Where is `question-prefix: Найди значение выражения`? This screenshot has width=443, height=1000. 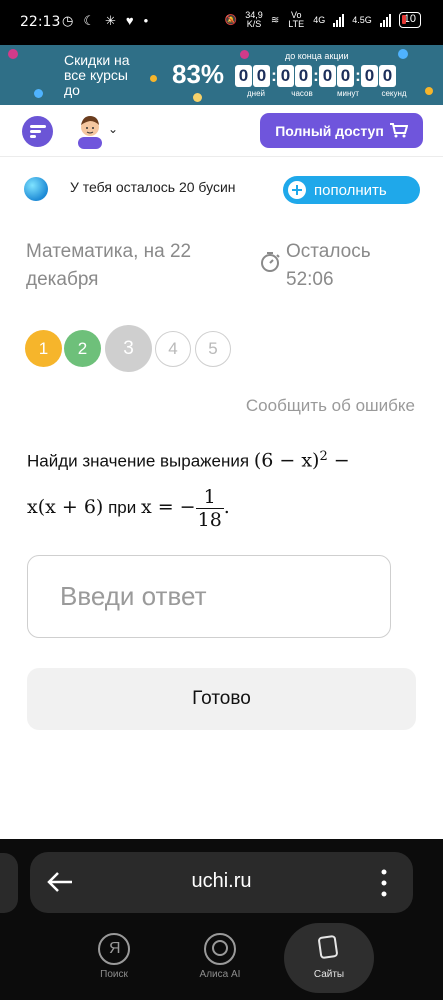 question-prefix: Найди значение выражения is located at coordinates (138, 461).